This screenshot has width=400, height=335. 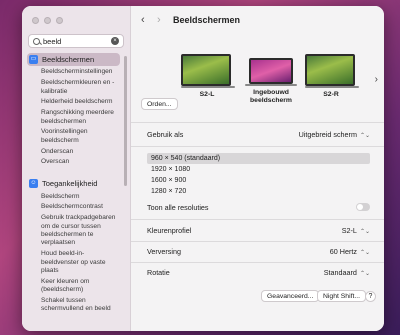 I want to click on display-icon: ▭, so click(x=33, y=59).